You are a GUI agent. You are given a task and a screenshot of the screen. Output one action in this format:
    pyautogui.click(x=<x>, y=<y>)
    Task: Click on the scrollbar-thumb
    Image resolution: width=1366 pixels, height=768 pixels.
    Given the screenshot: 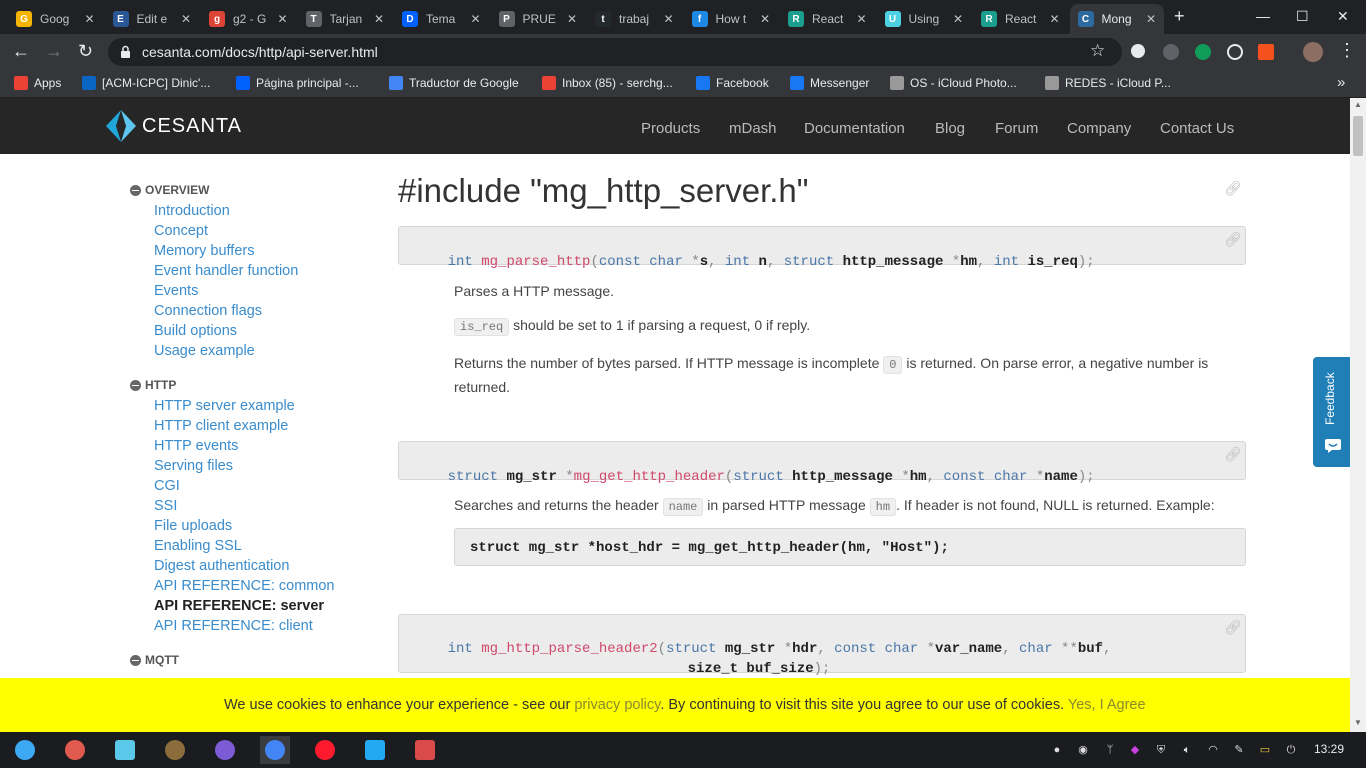 What is the action you would take?
    pyautogui.click(x=1358, y=136)
    